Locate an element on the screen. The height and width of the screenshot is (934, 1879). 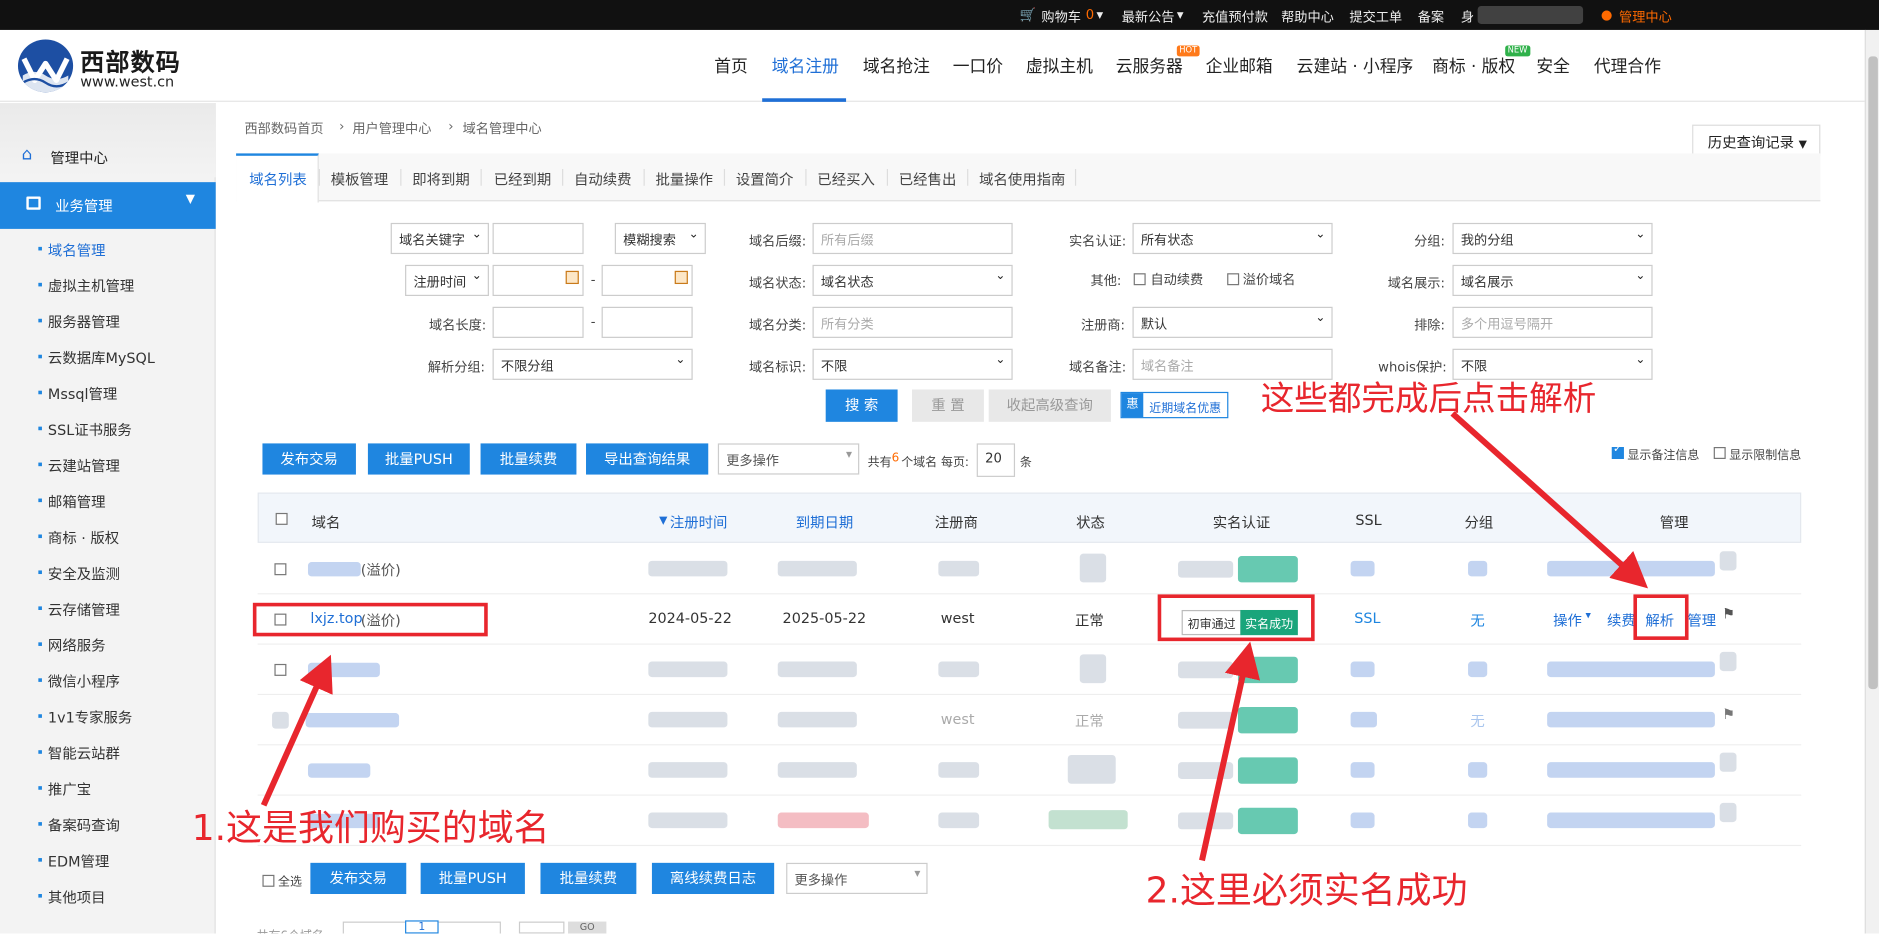
annotation-dns: 这些都完成后点击解析 is located at coordinates (1428, 398).